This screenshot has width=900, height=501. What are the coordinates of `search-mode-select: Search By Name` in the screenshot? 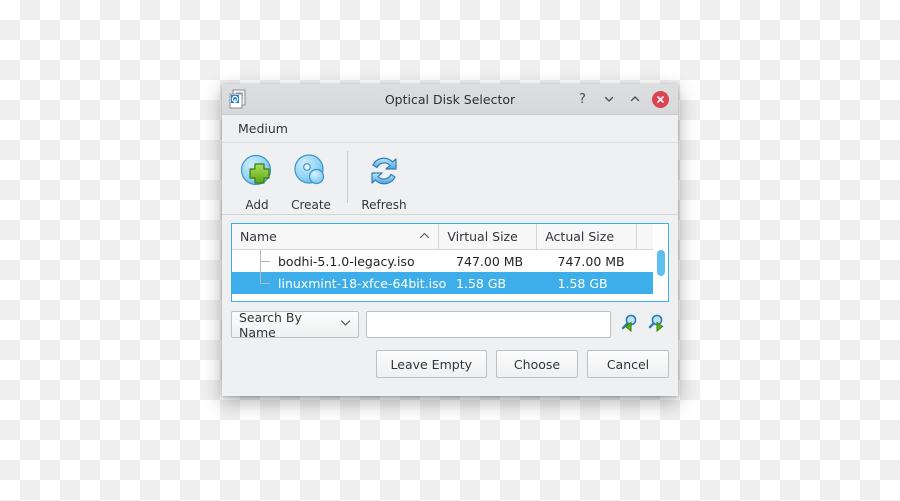 It's located at (295, 324).